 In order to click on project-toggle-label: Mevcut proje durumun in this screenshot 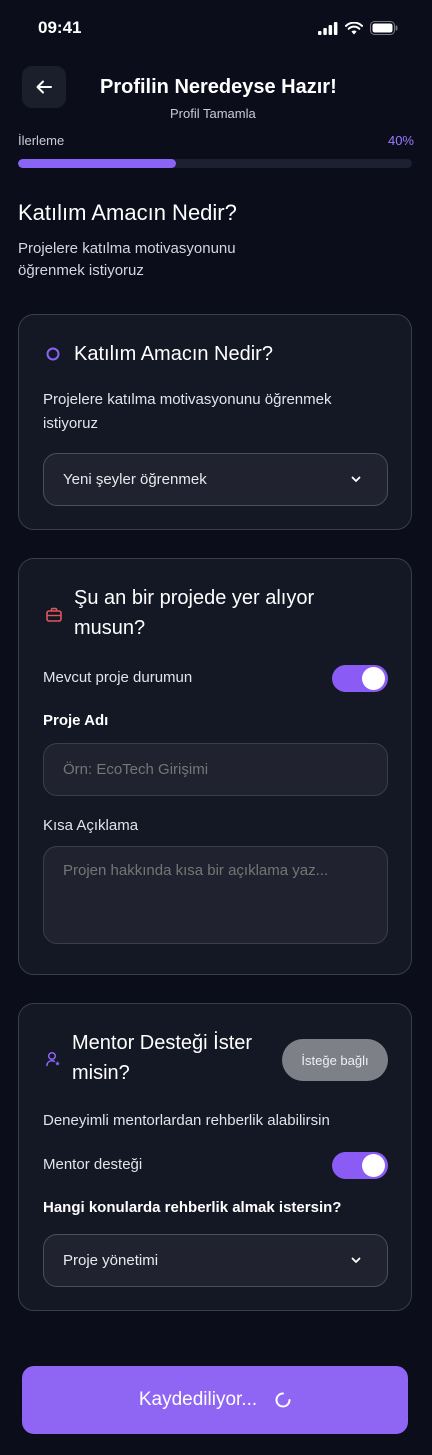, I will do `click(118, 677)`.